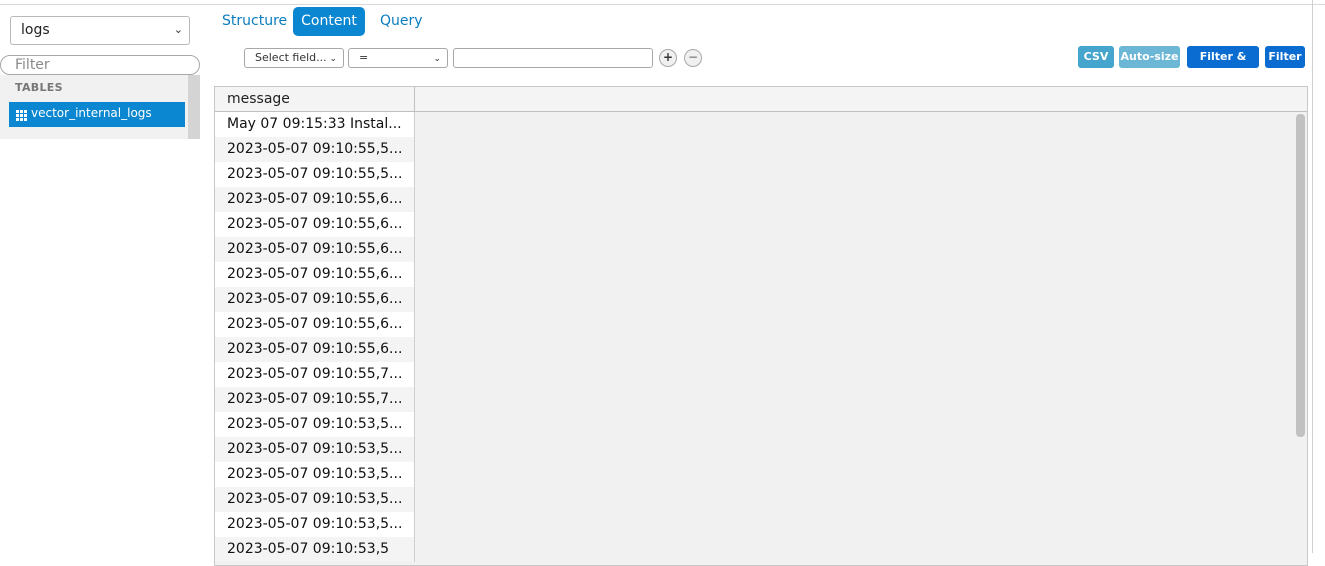 This screenshot has width=1325, height=566. What do you see at coordinates (1300, 275) in the screenshot?
I see `grid-scrollbar` at bounding box center [1300, 275].